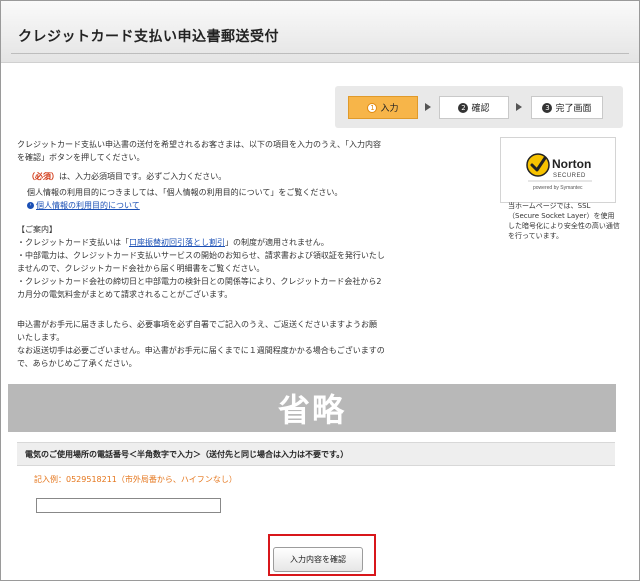 Image resolution: width=640 pixels, height=581 pixels. What do you see at coordinates (43, 176) in the screenshot?
I see `required-tag: （必須）` at bounding box center [43, 176].